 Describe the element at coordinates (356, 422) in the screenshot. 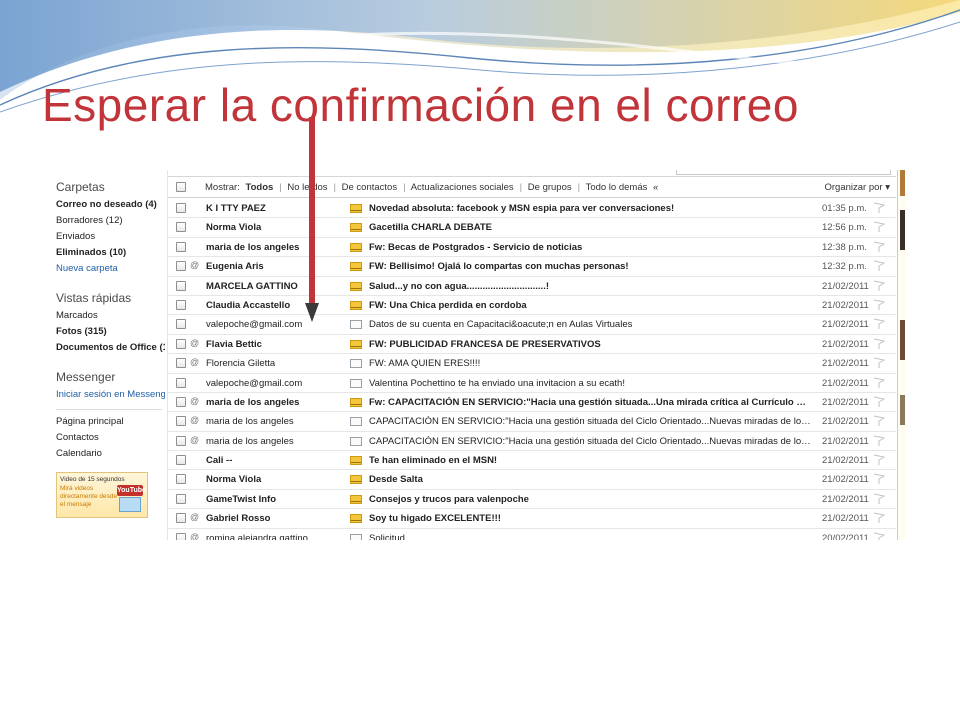

I see `read-envelope-icon` at that location.